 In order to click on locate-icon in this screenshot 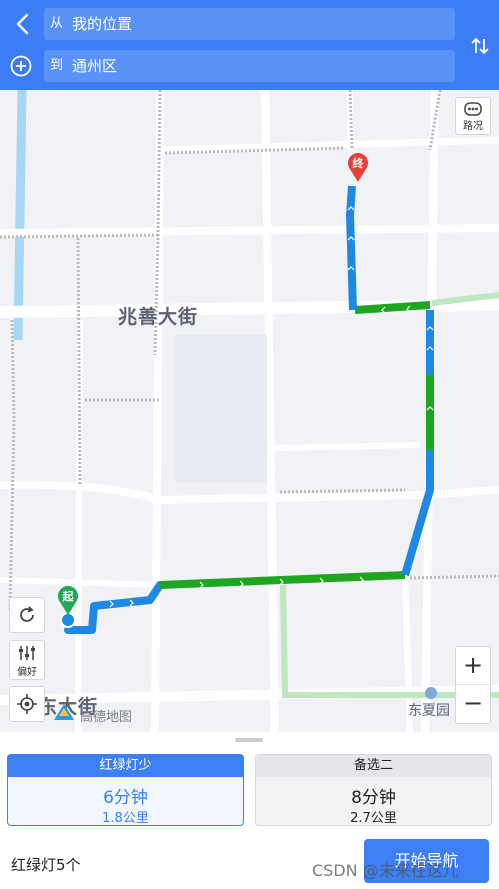, I will do `click(27, 704)`.